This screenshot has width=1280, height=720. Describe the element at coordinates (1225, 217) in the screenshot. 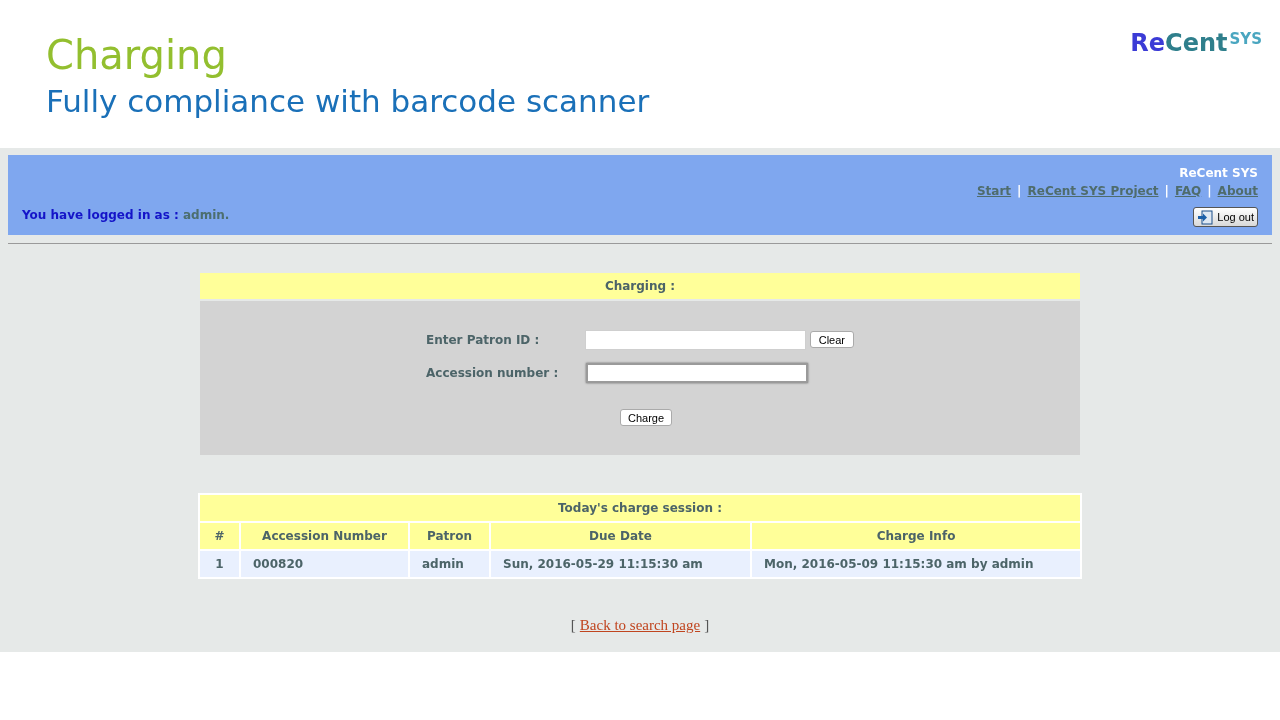

I see `logout-button: Log out` at that location.